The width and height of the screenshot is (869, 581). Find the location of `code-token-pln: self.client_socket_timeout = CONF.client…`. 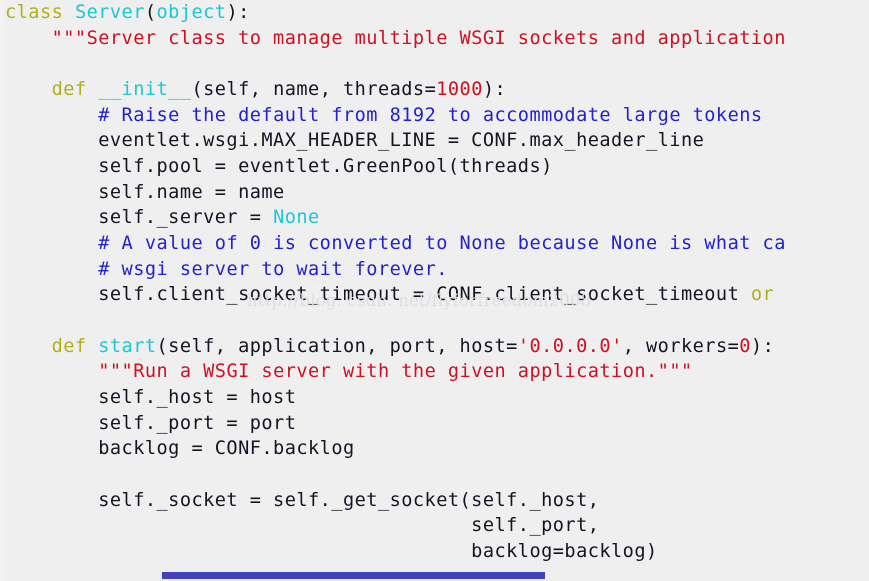

code-token-pln: self.client_socket_timeout = CONF.client… is located at coordinates (378, 295).